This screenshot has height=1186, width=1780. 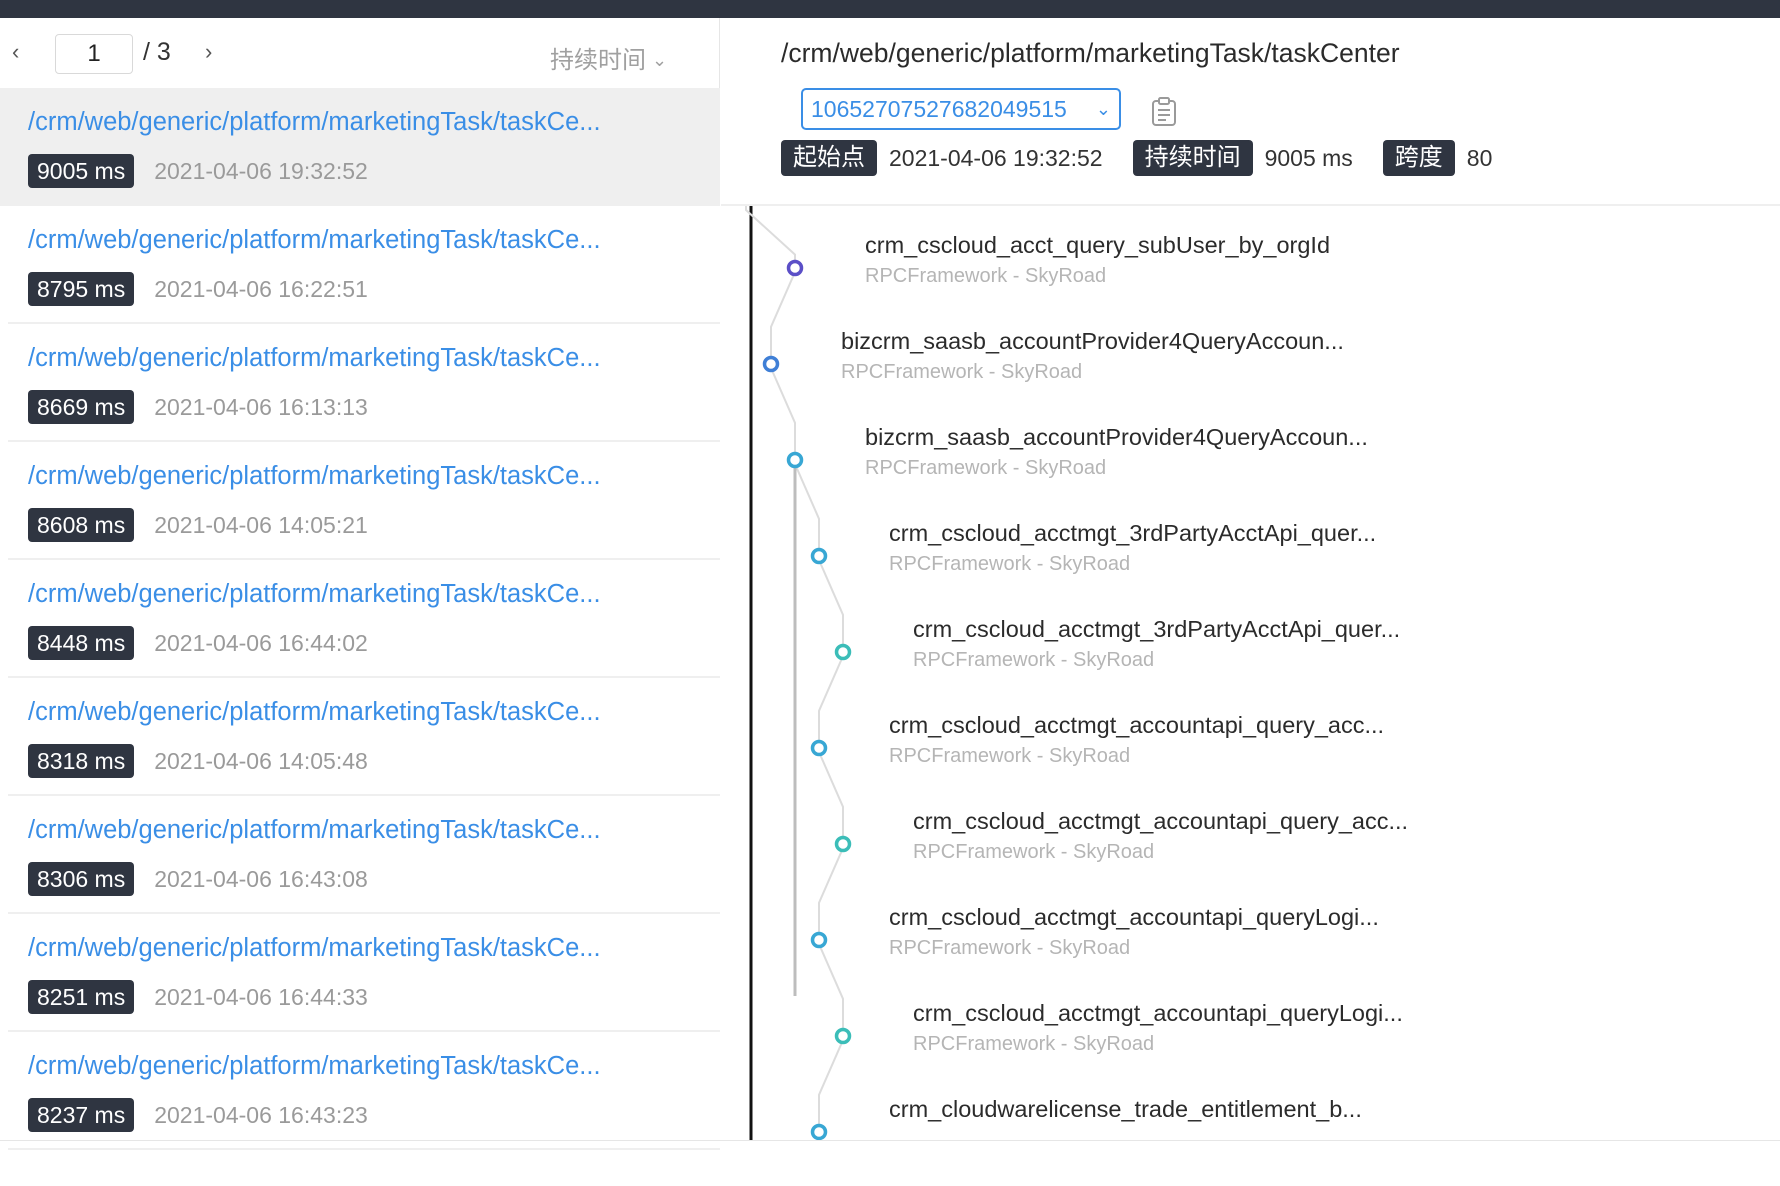 What do you see at coordinates (215, 52) in the screenshot?
I see `chevron-right-icon: ›` at bounding box center [215, 52].